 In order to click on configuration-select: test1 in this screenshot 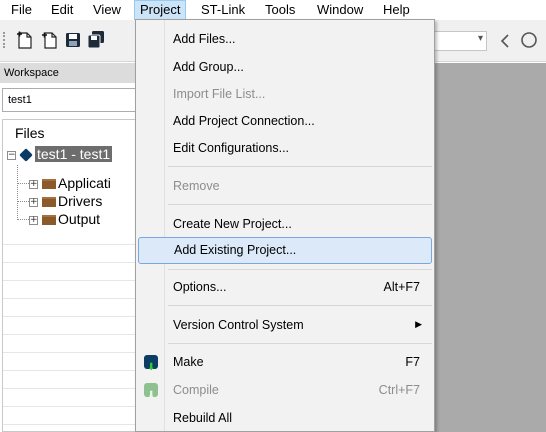, I will do `click(74, 100)`.